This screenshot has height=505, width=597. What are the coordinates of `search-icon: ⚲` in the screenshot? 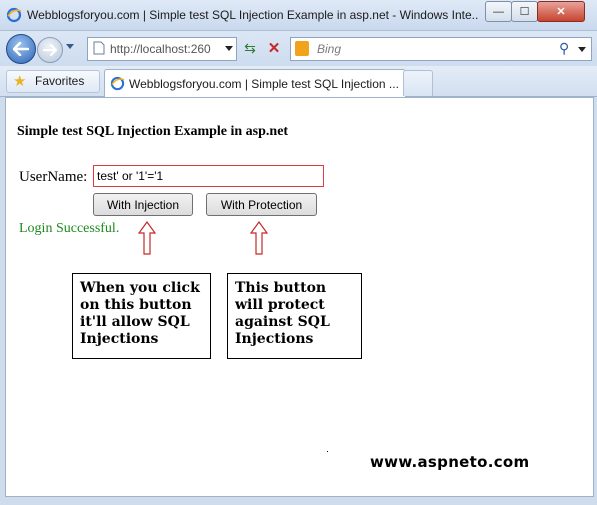 It's located at (564, 48).